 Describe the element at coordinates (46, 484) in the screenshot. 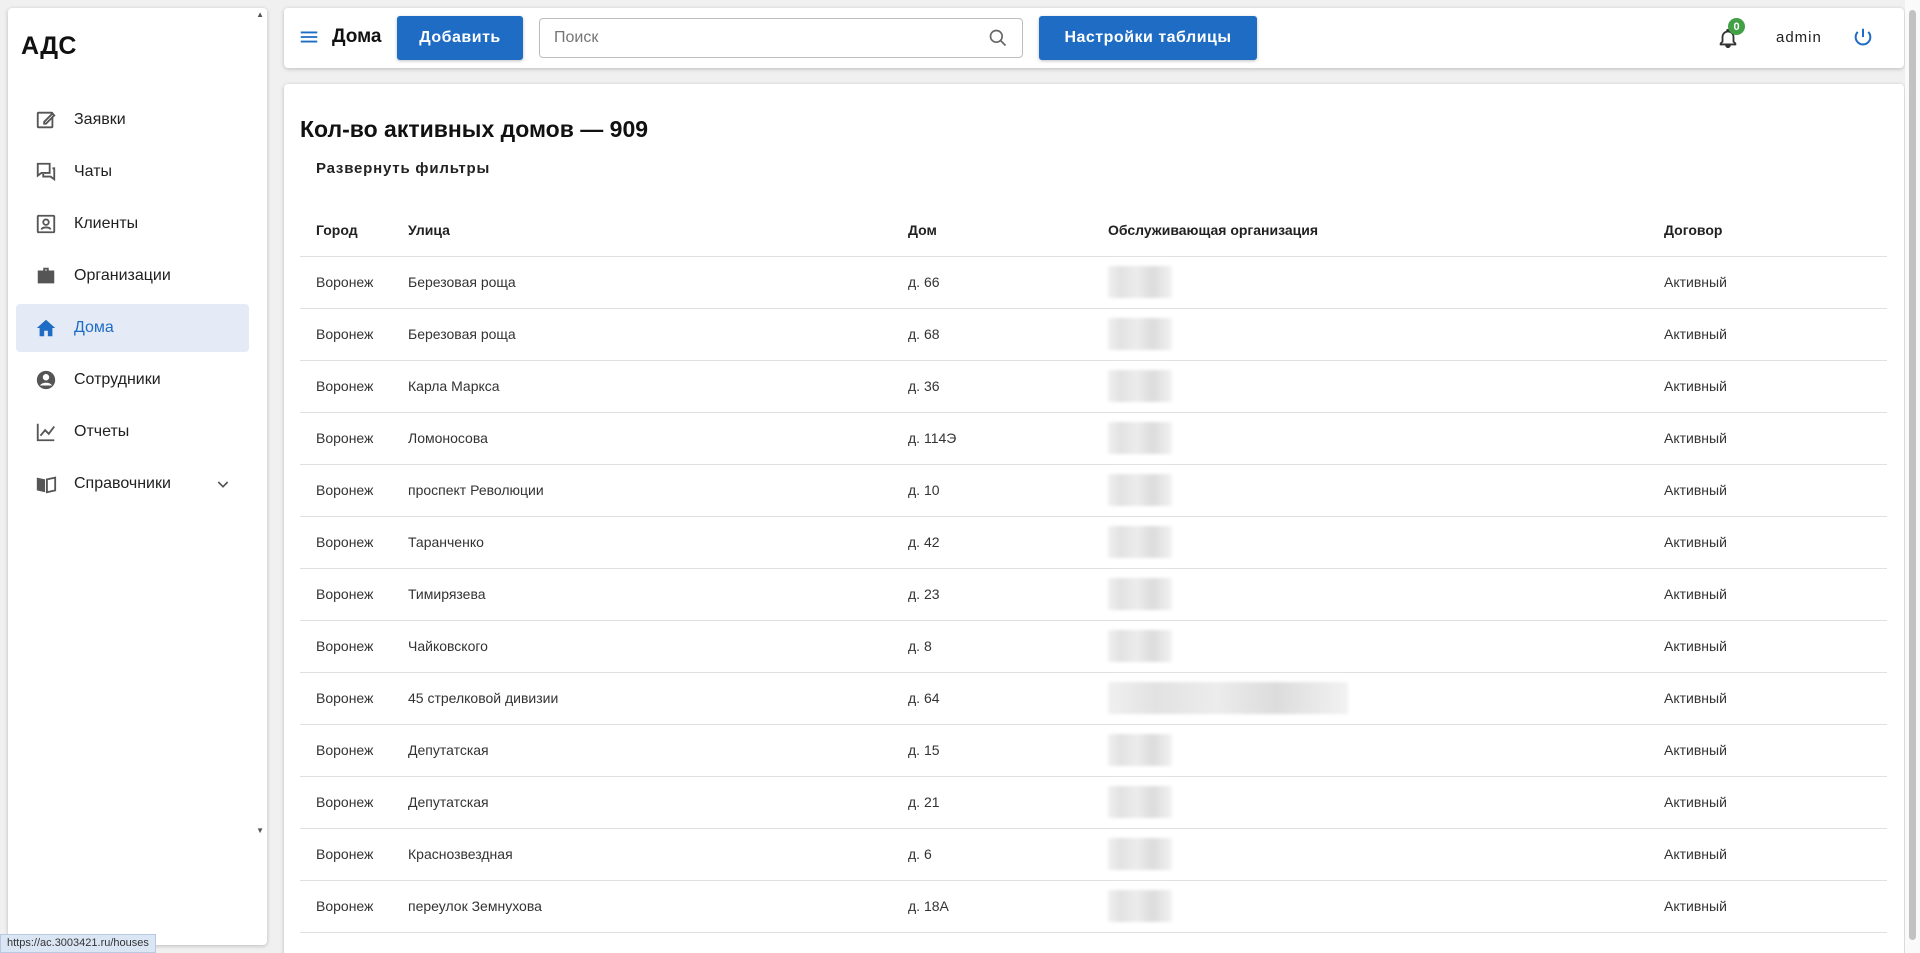

I see `book-icon` at that location.